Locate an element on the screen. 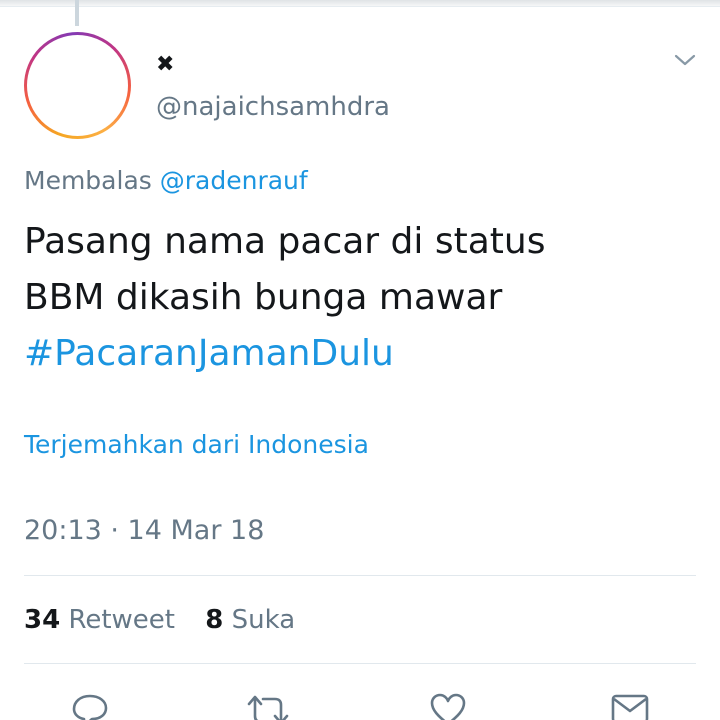  retweet-stat: 34 Retweet is located at coordinates (99, 620).